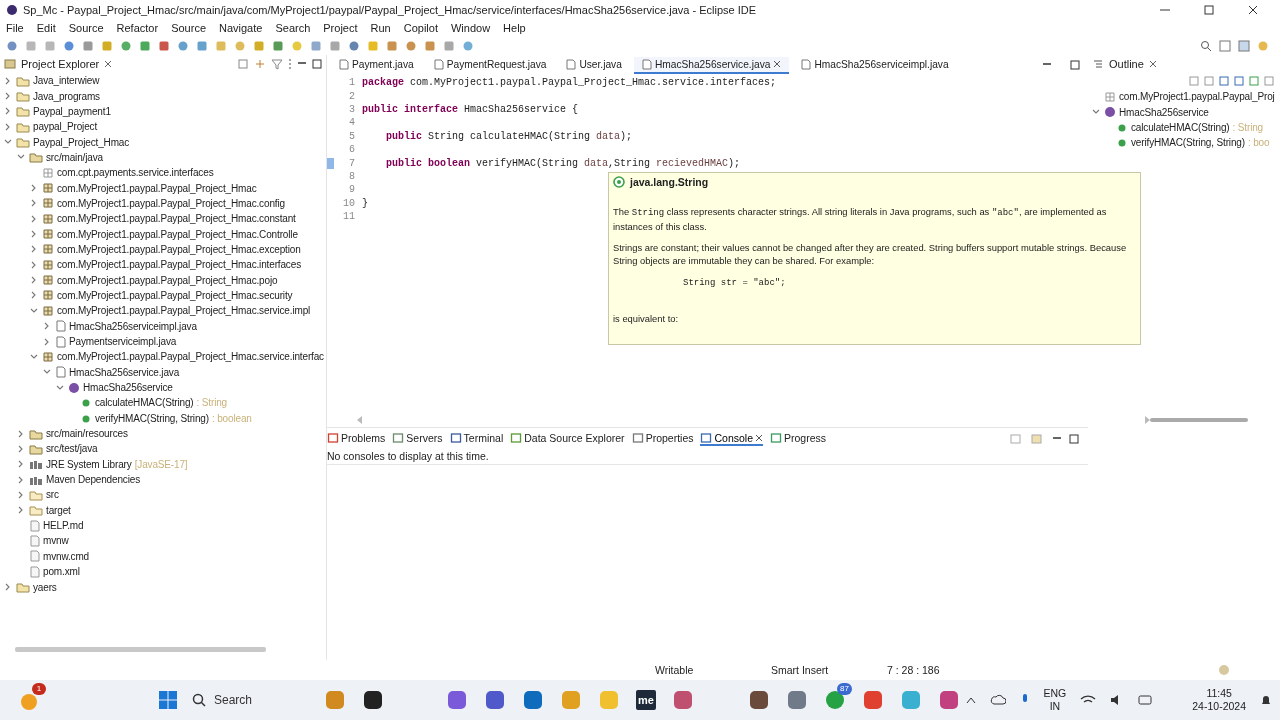 The image size is (1280, 720). Describe the element at coordinates (60, 64) in the screenshot. I see `panel-title: Project Explorer` at that location.